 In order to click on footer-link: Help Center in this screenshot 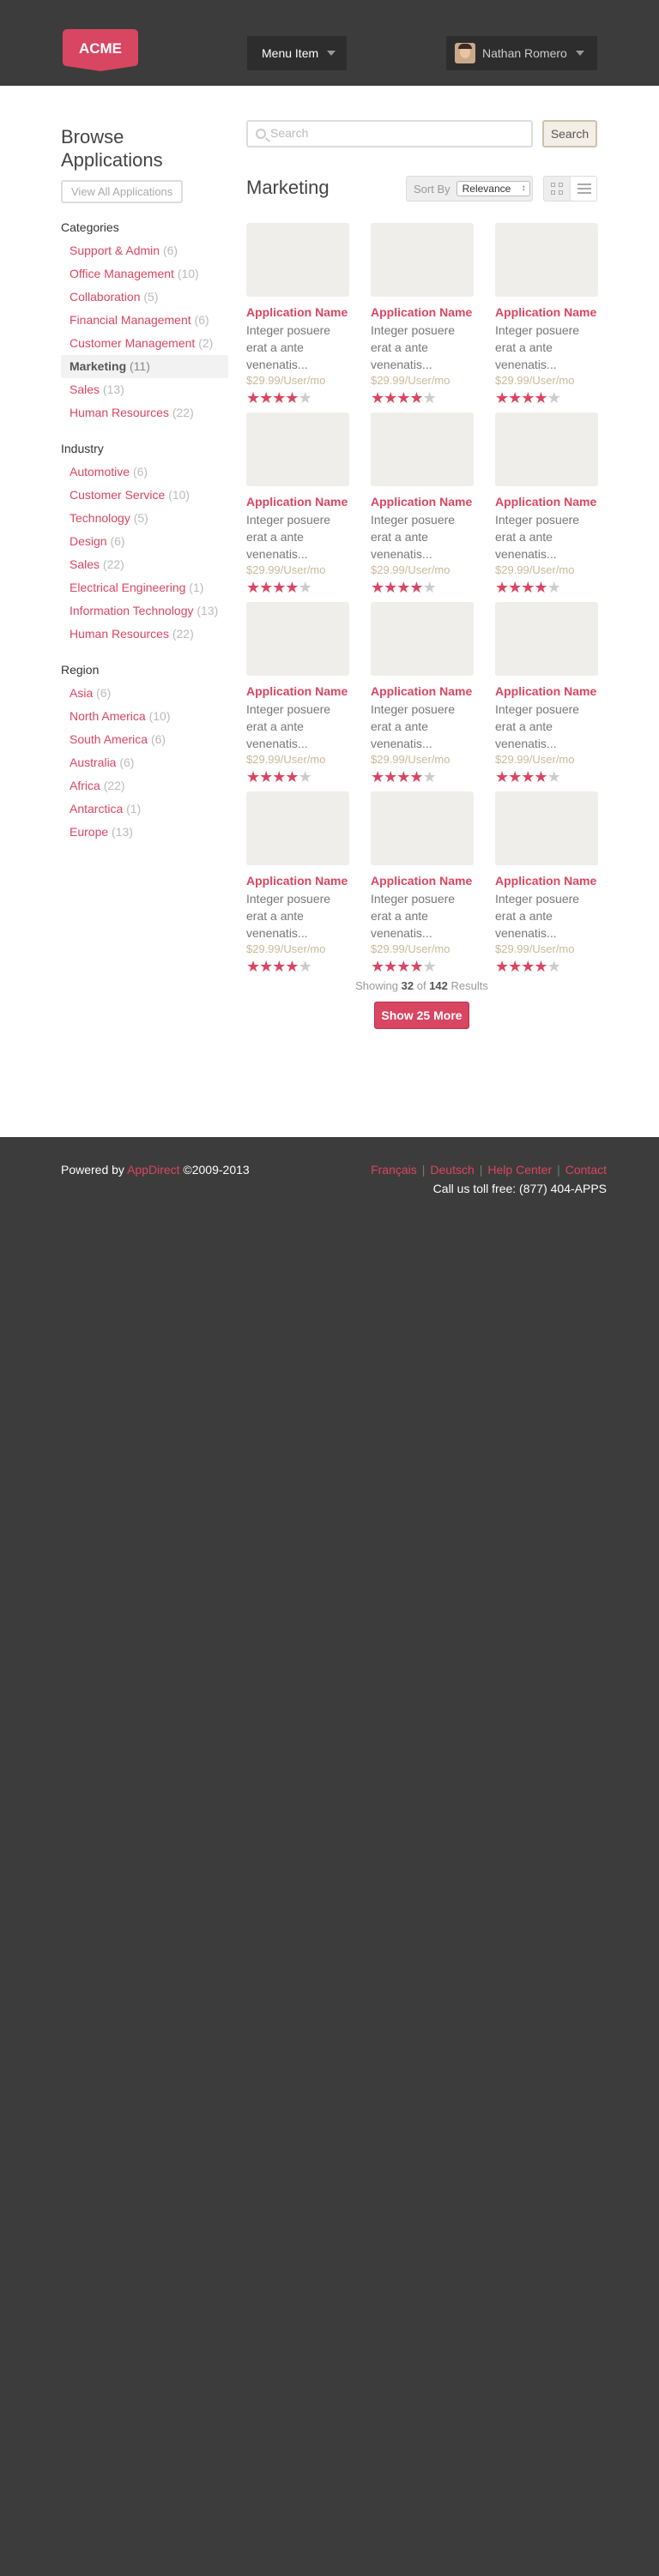, I will do `click(519, 1170)`.